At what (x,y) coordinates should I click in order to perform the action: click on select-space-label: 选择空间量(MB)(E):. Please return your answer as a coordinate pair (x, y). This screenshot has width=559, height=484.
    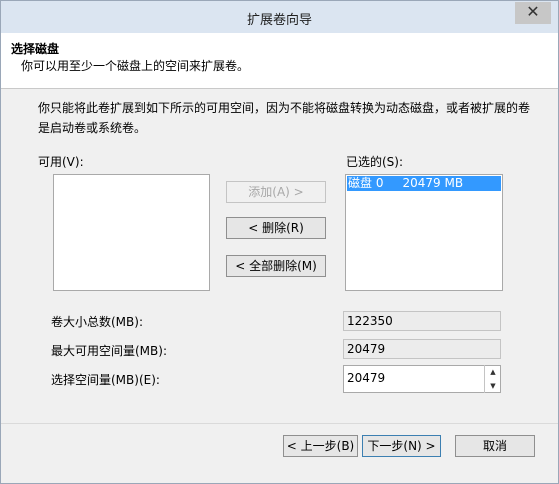
    Looking at the image, I should click on (105, 380).